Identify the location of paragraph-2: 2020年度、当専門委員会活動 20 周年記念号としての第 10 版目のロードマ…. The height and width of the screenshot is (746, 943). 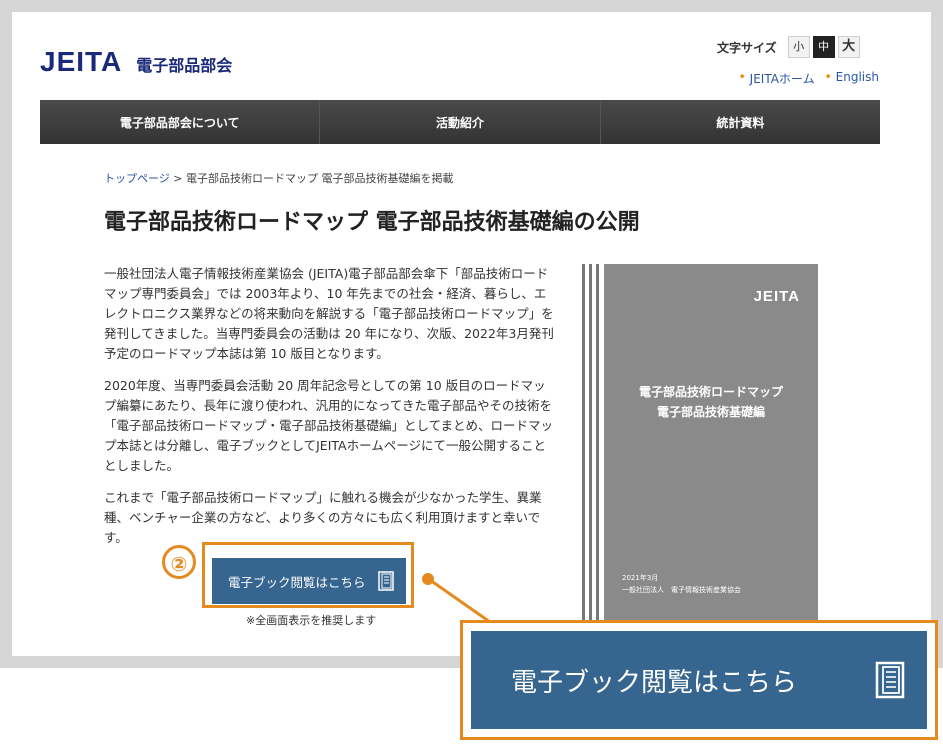
(329, 425).